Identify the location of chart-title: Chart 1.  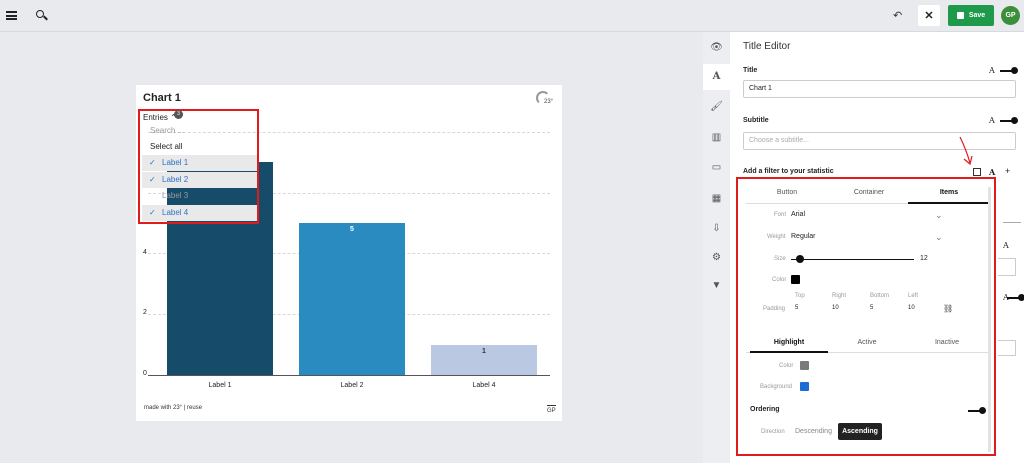
(162, 98).